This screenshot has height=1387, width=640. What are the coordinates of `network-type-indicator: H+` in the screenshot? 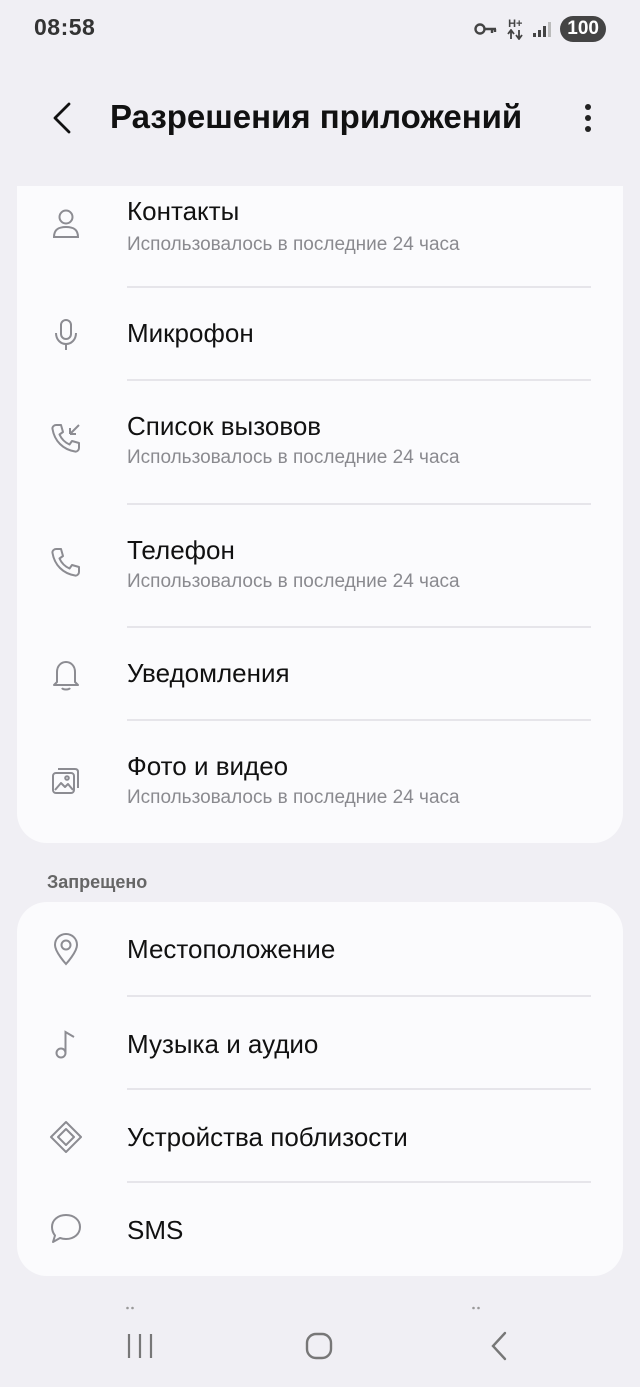 It's located at (515, 28).